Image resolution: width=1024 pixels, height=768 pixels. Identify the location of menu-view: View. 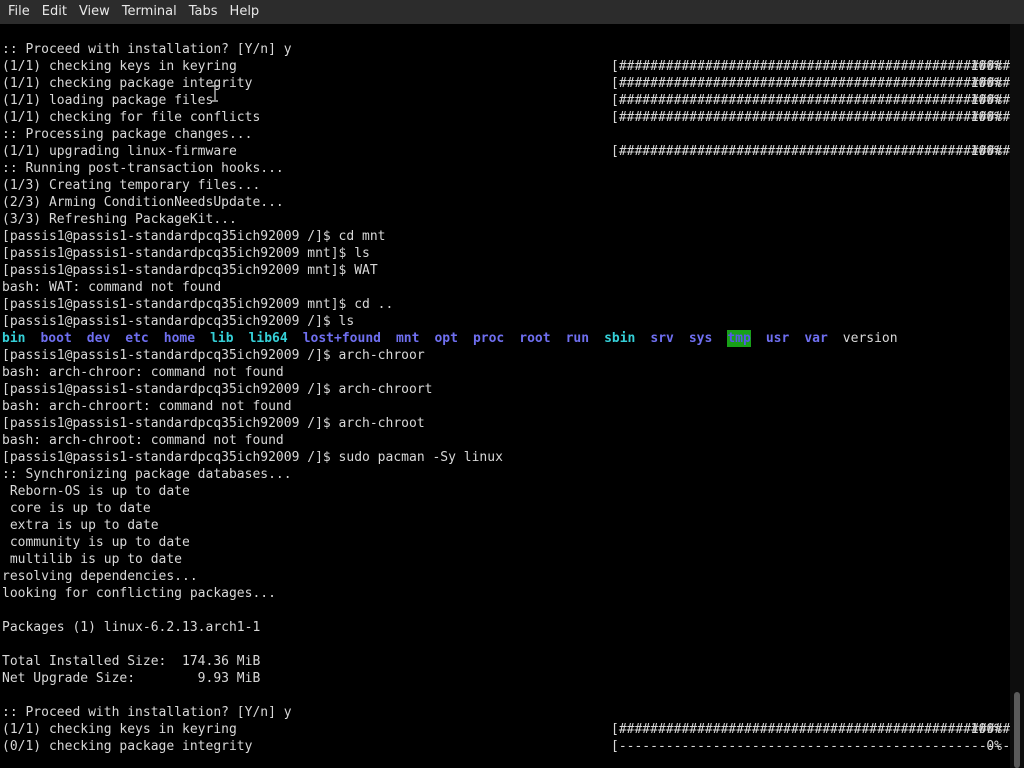
(94, 12).